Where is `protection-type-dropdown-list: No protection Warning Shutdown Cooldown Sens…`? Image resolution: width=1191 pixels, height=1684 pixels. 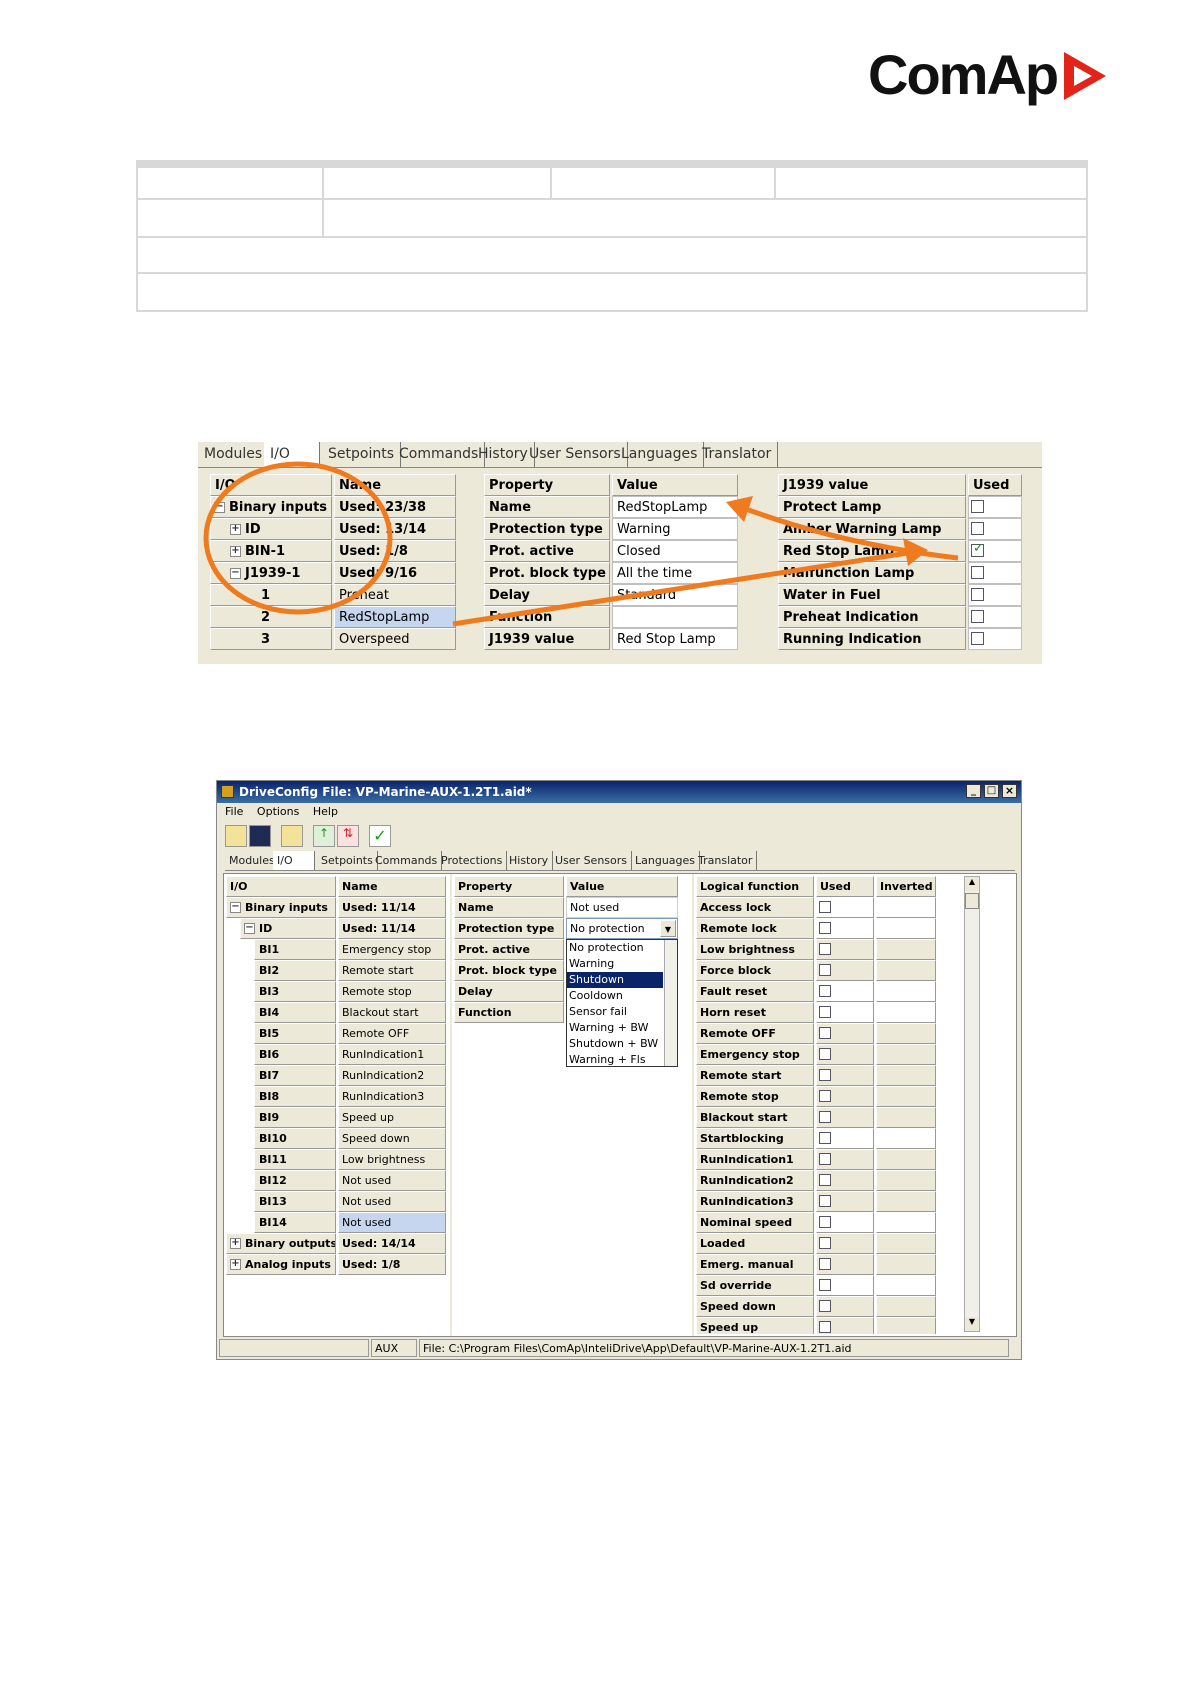
protection-type-dropdown-list: No protection Warning Shutdown Cooldown Sens… is located at coordinates (622, 1003).